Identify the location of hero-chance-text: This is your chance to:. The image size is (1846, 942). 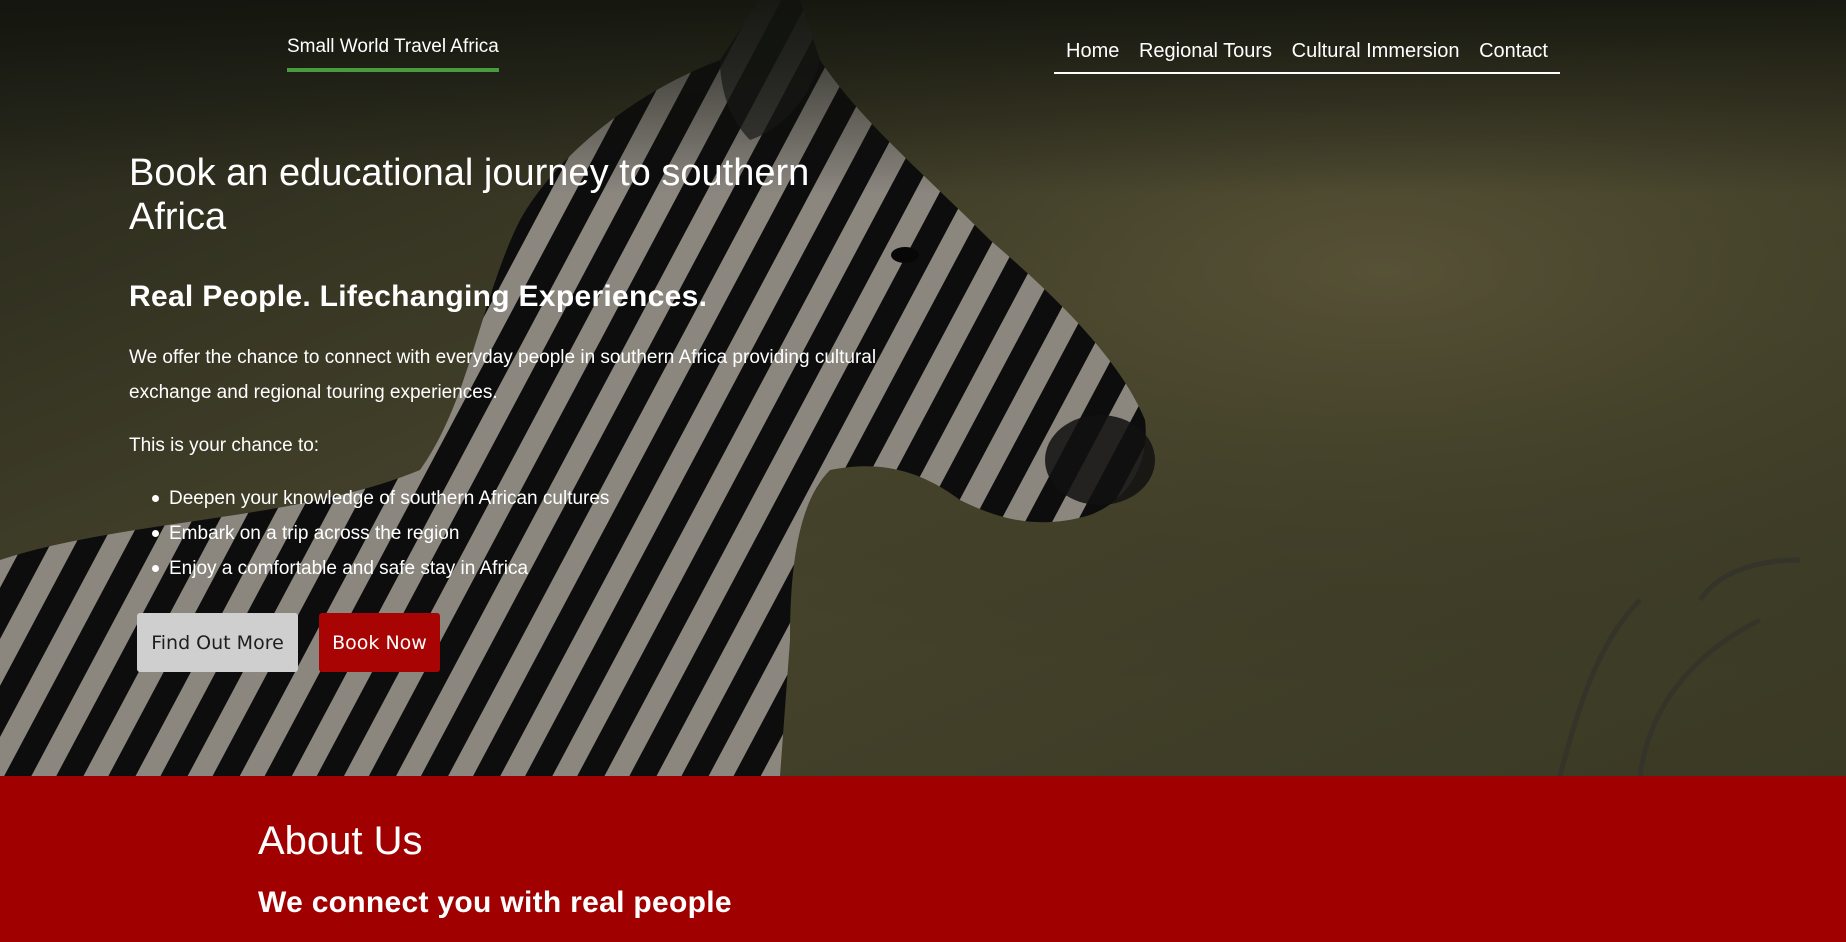
(224, 445).